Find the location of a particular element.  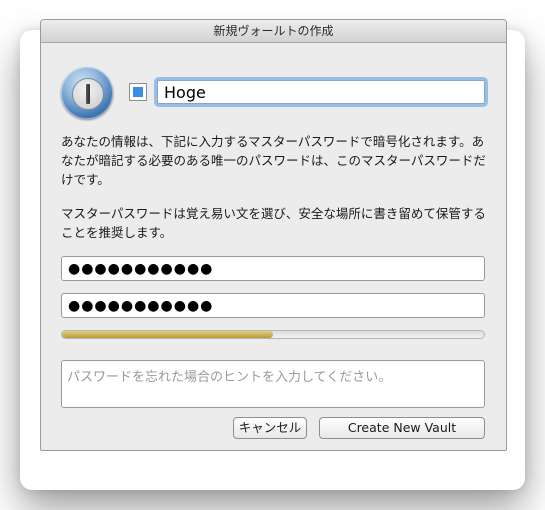

1password-logo-icon is located at coordinates (87, 93).